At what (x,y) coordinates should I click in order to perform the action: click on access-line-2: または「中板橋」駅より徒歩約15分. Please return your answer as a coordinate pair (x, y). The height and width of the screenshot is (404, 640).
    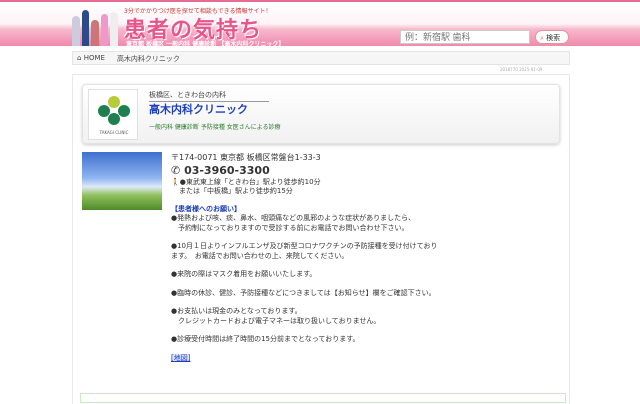
    Looking at the image, I should click on (236, 191).